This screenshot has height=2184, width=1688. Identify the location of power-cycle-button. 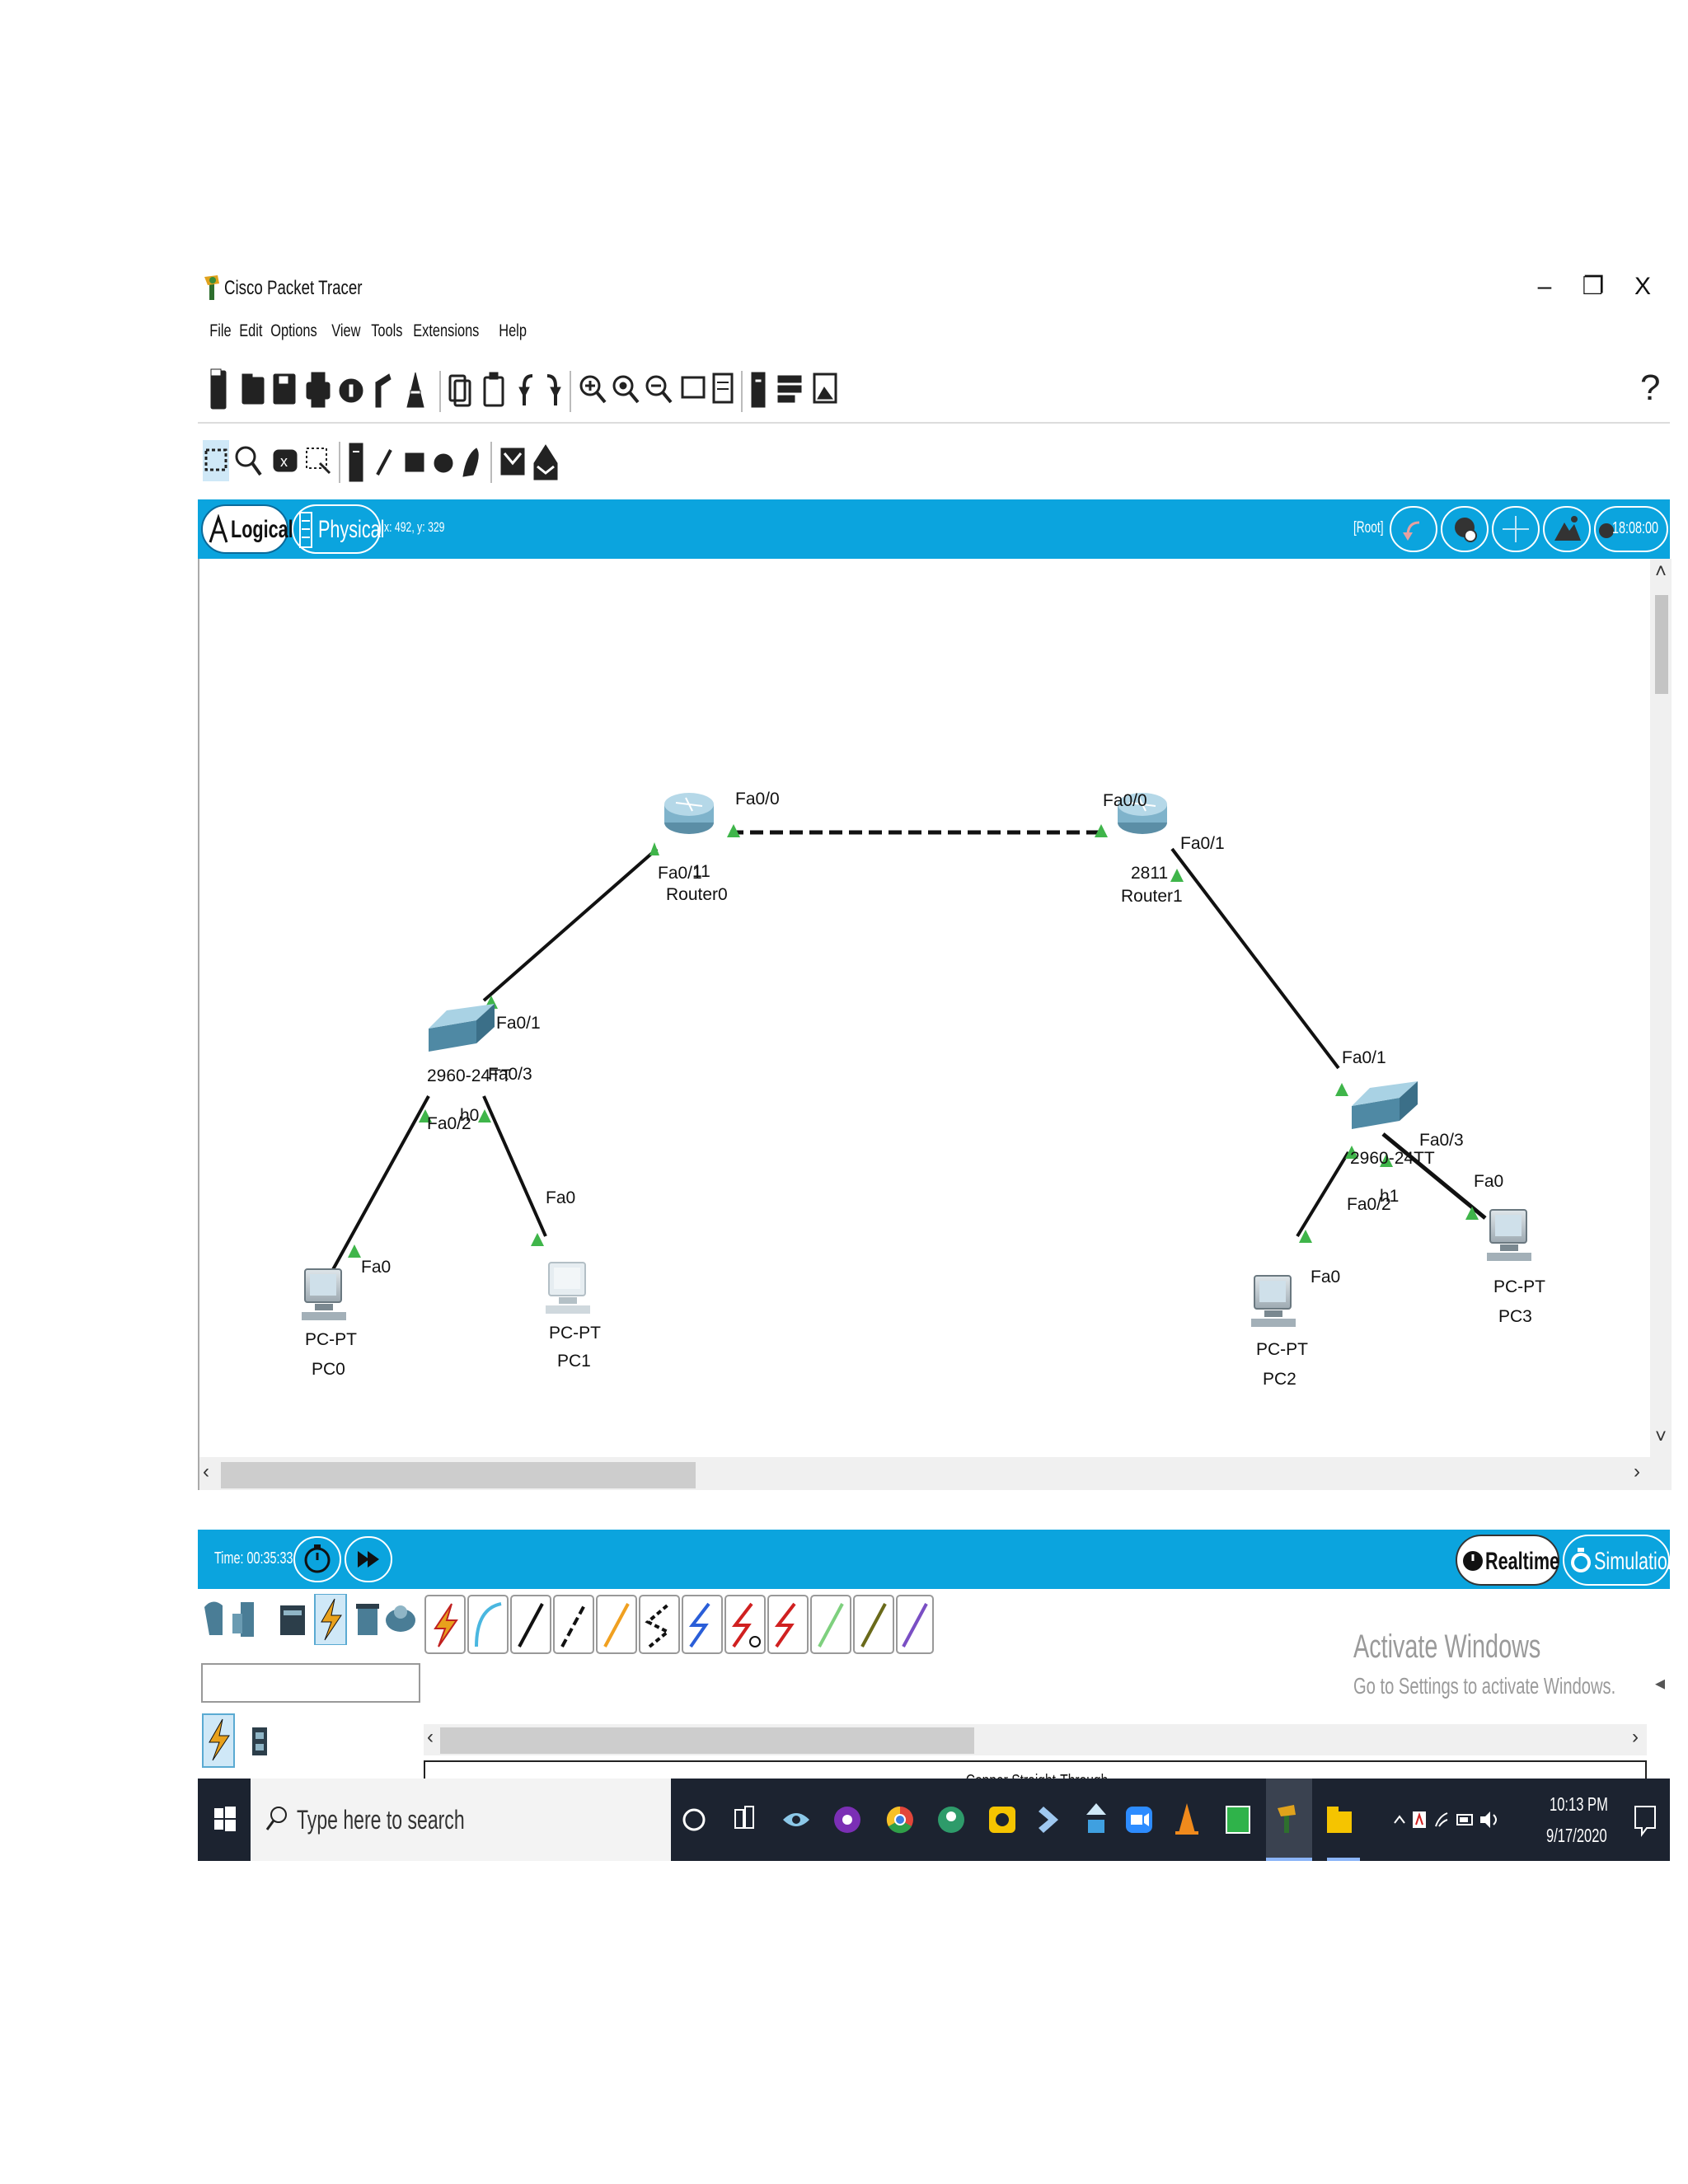
(317, 1559).